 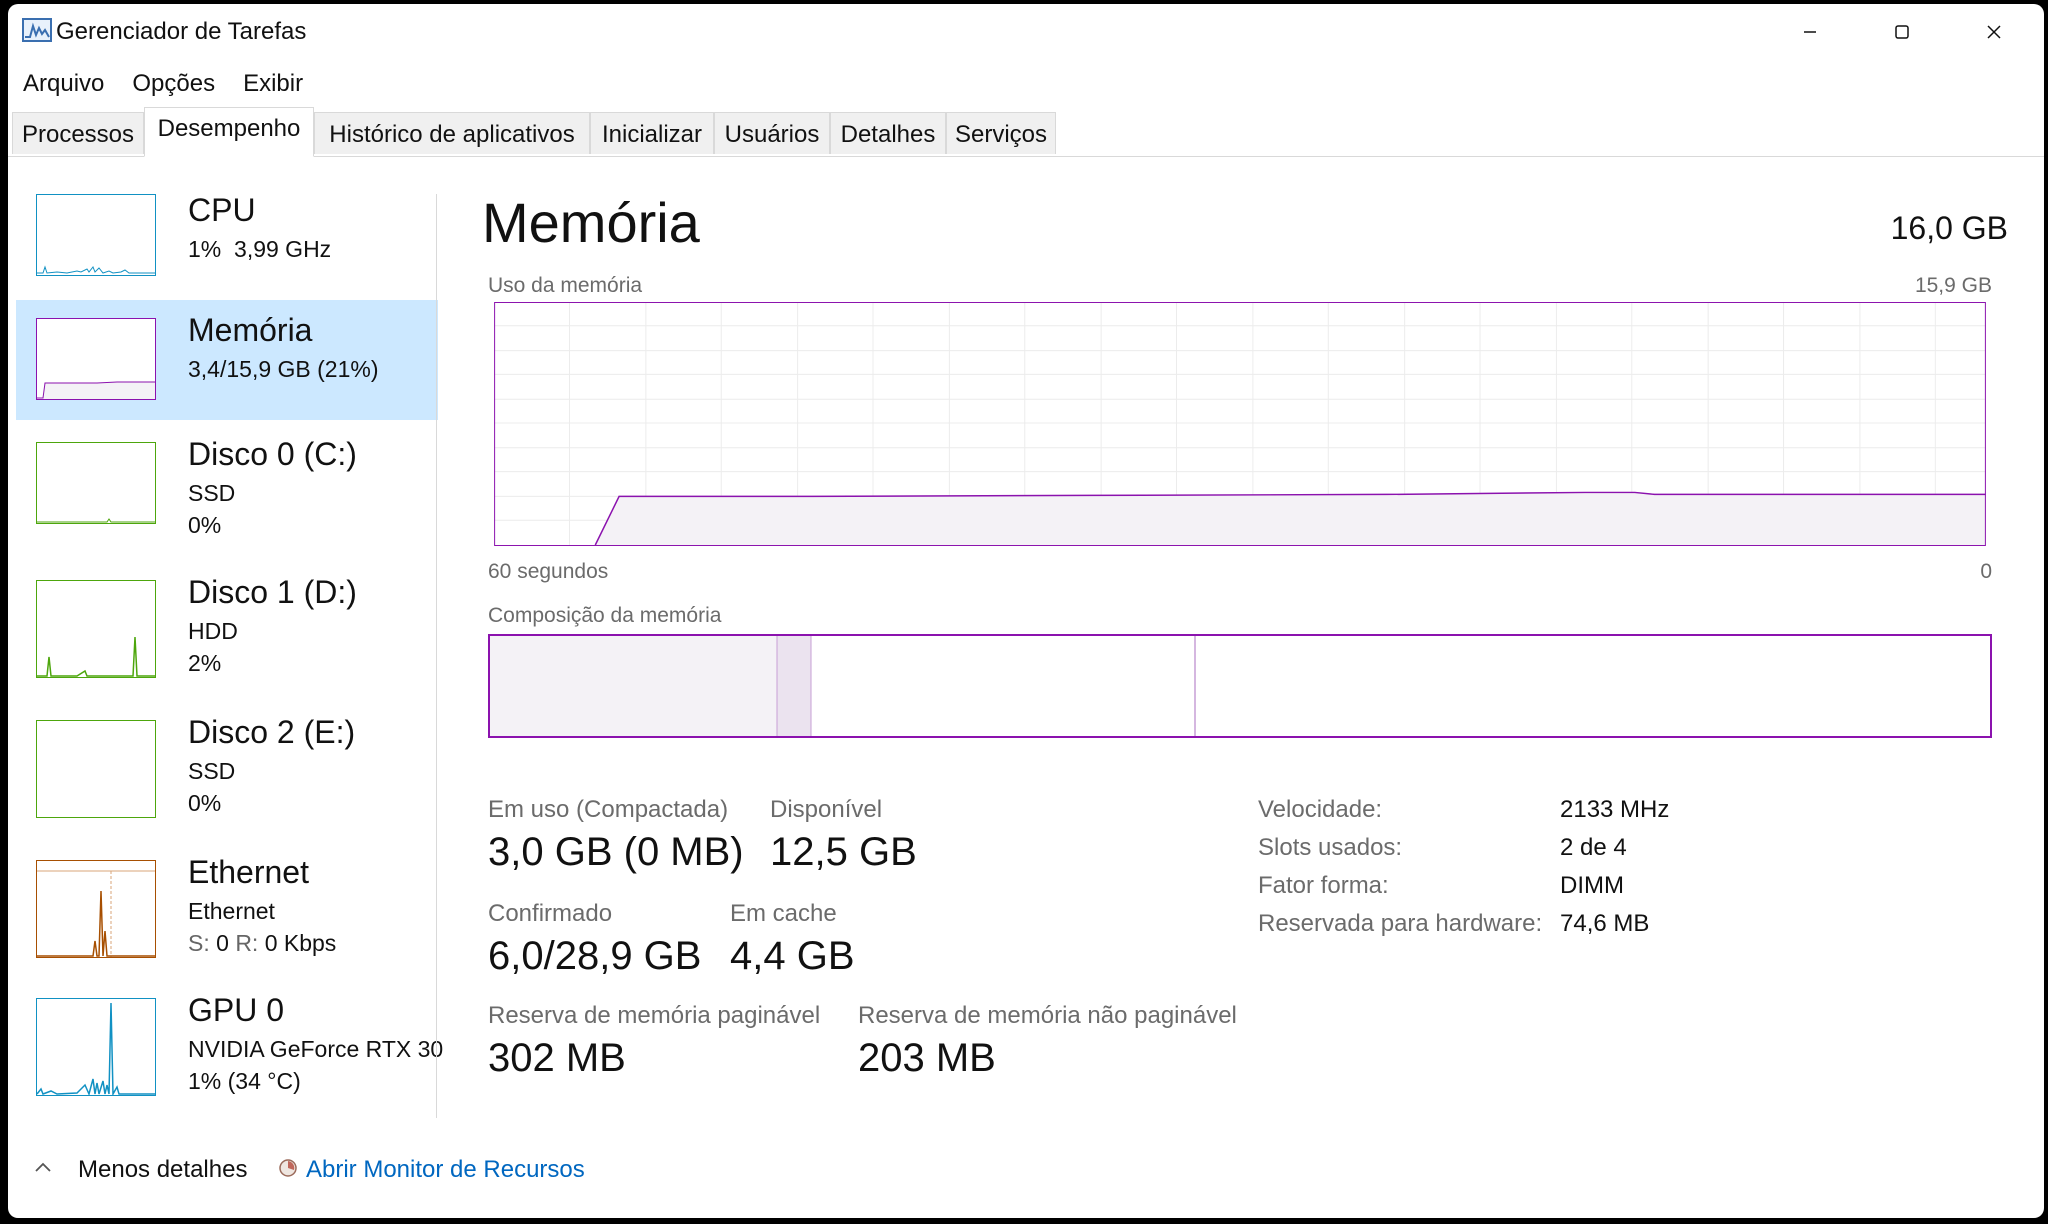 I want to click on maximize-icon, so click(x=1902, y=32).